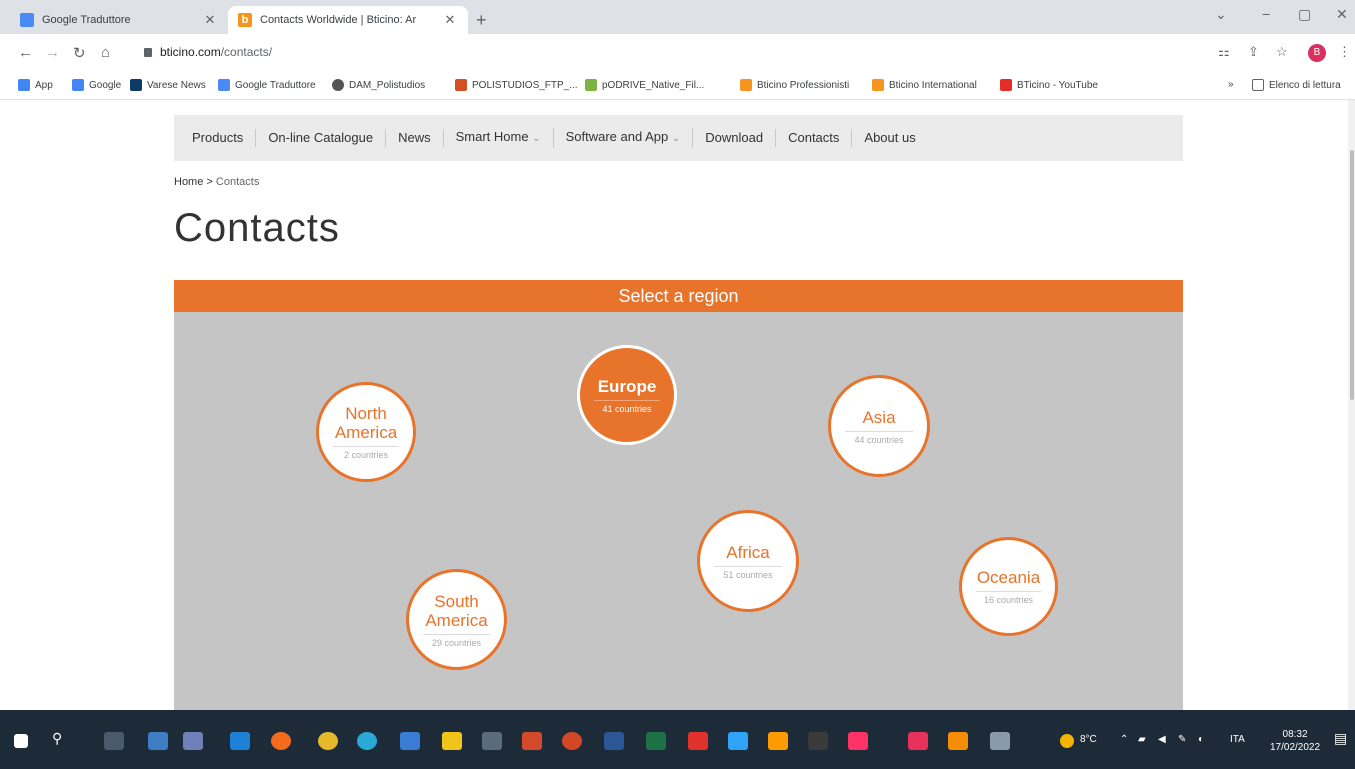 This screenshot has height=769, width=1355. What do you see at coordinates (1282, 52) in the screenshot?
I see `bookmark-star-icon: ☆` at bounding box center [1282, 52].